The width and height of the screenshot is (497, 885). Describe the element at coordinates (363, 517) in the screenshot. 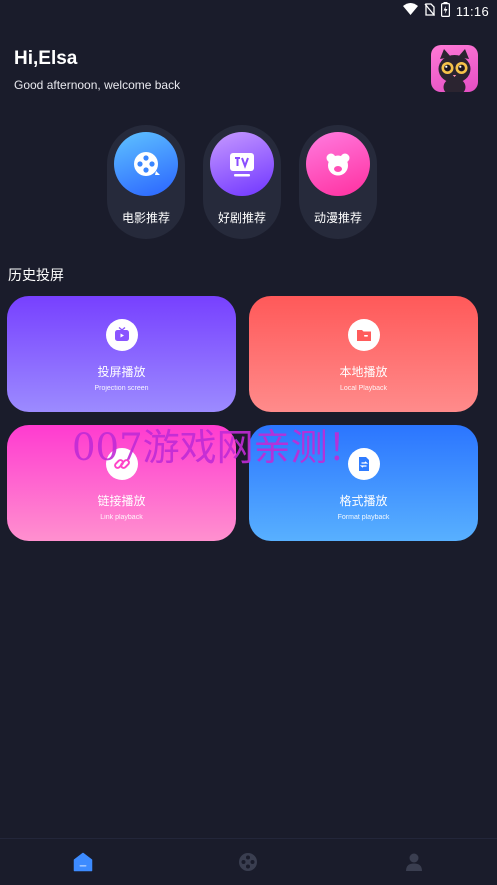

I see `card-subtitle: Format playback` at that location.